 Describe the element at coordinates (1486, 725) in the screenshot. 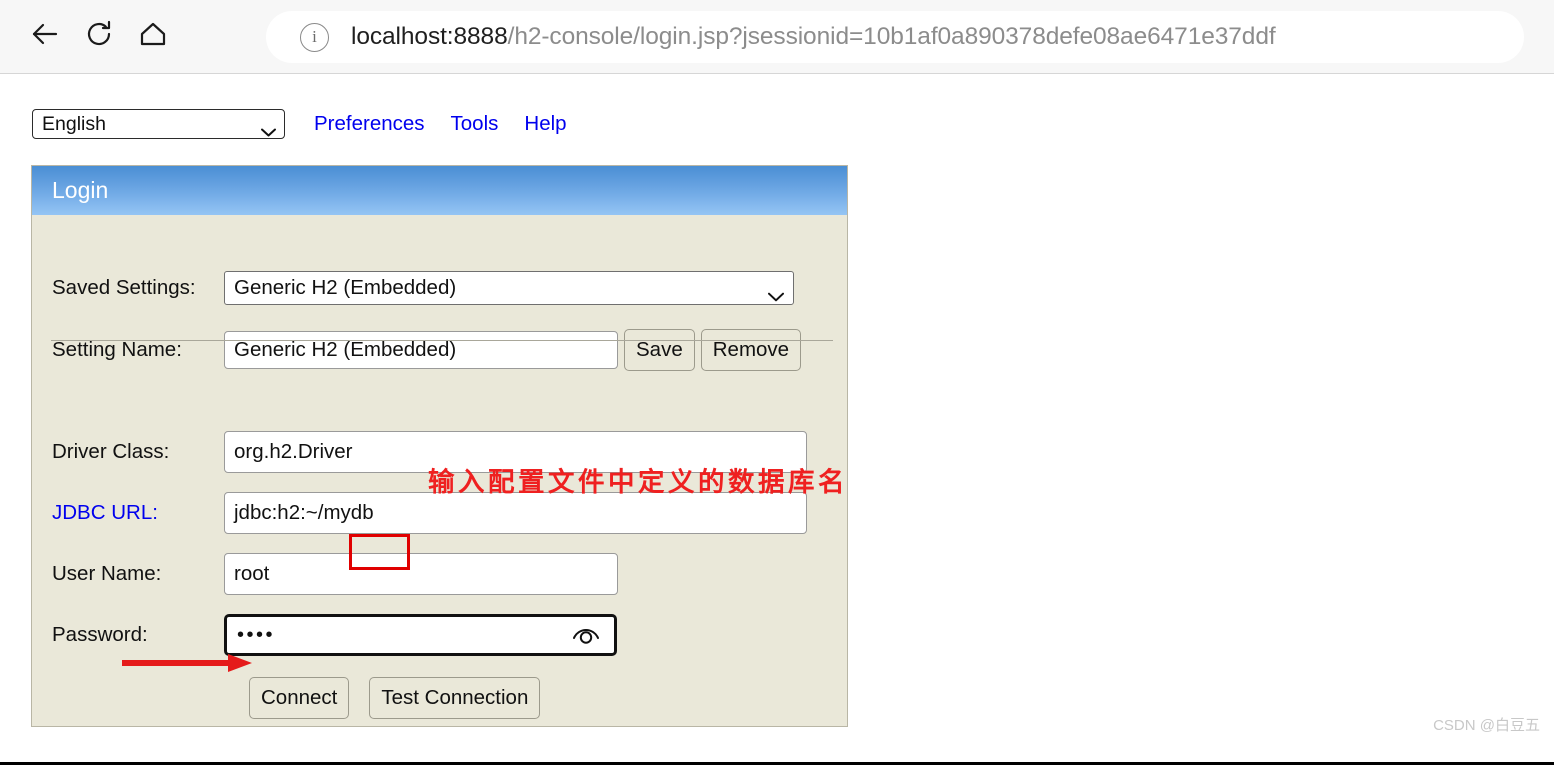

I see `watermark: CSDN @白豆五` at that location.